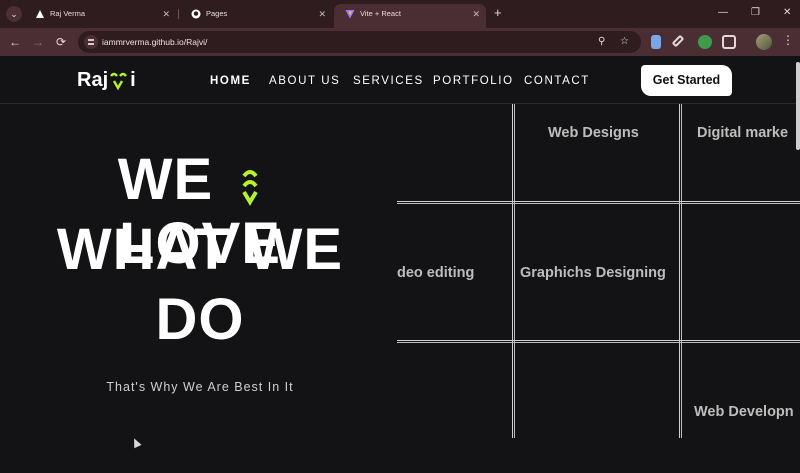 The width and height of the screenshot is (800, 473). Describe the element at coordinates (38, 42) in the screenshot. I see `forward-icon: →` at that location.